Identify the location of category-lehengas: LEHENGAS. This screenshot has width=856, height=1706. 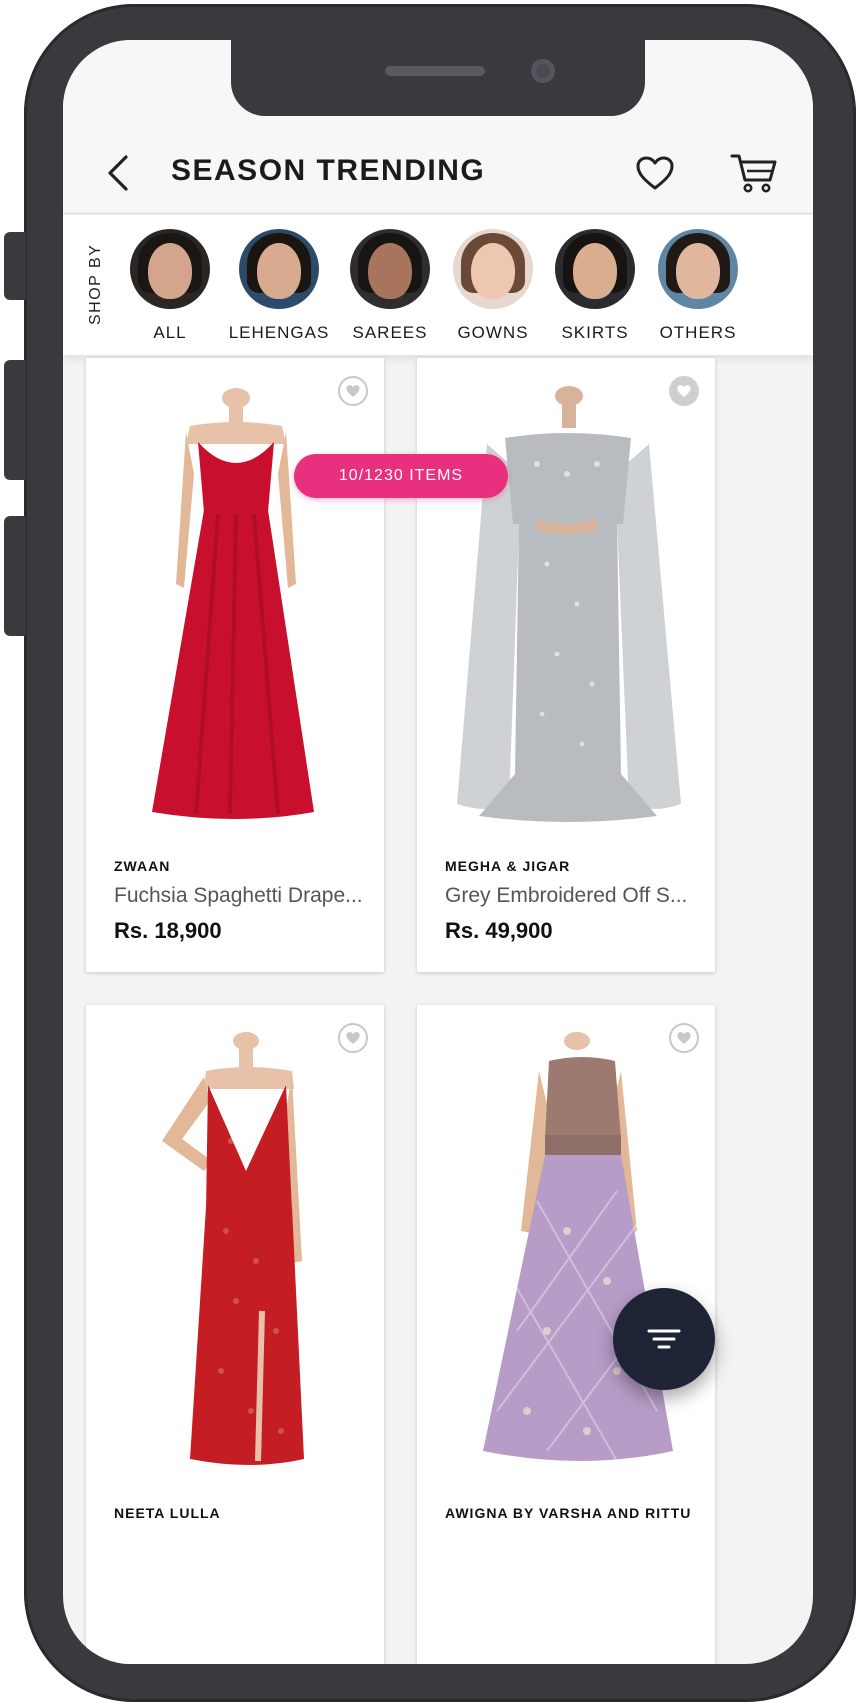
(279, 286).